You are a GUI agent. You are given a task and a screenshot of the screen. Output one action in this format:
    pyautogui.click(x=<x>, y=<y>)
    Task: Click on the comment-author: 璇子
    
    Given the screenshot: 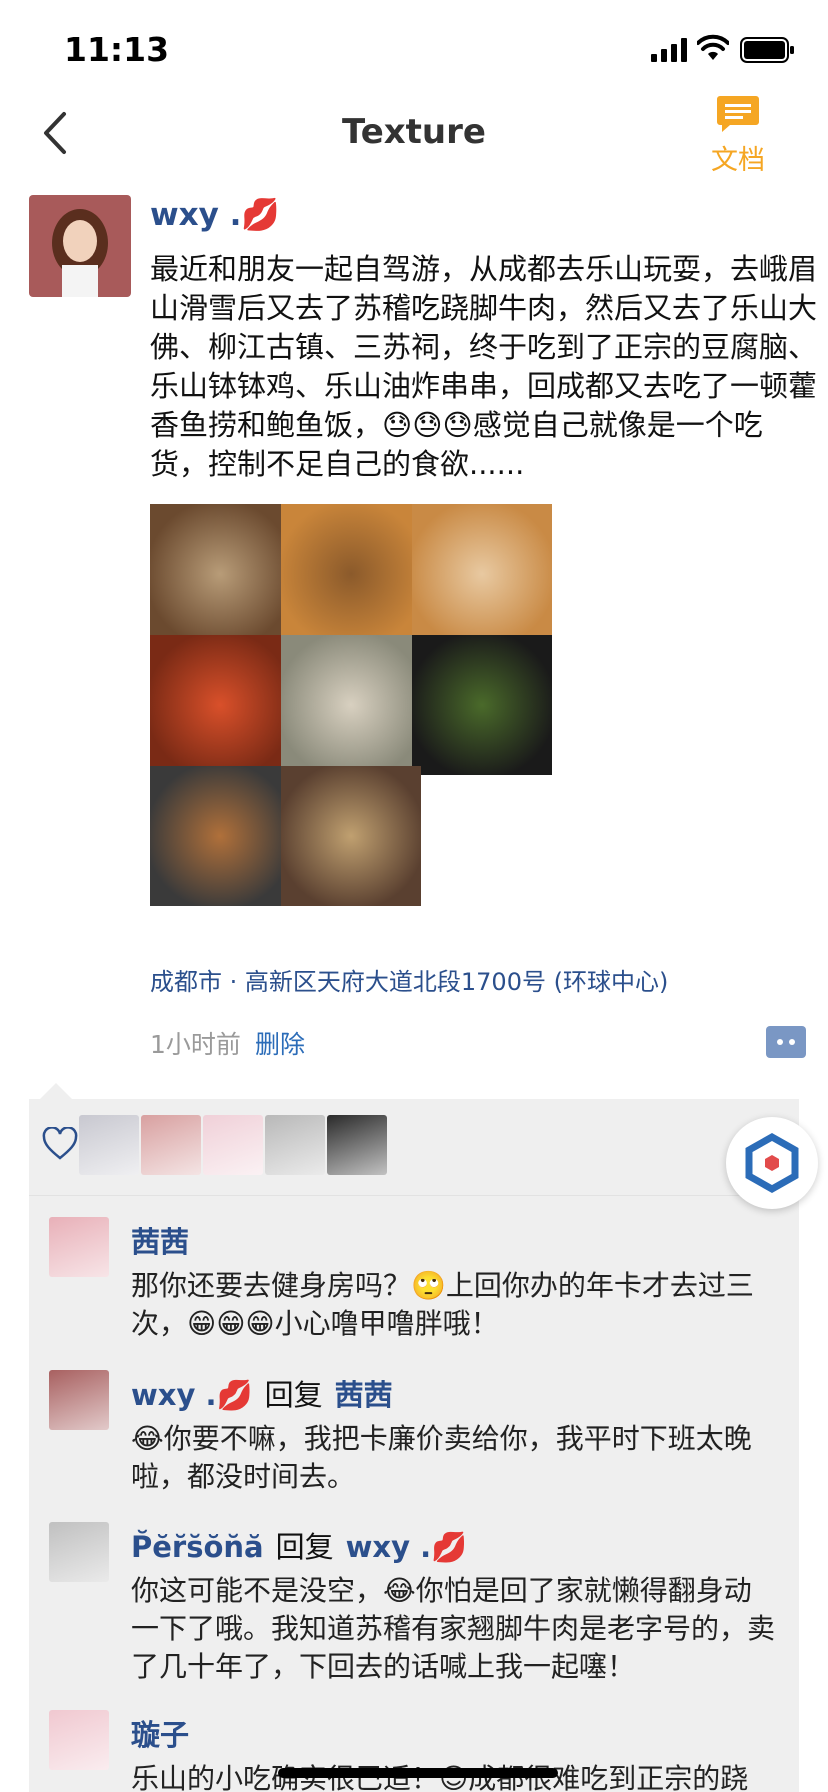 What is the action you would take?
    pyautogui.click(x=160, y=1735)
    